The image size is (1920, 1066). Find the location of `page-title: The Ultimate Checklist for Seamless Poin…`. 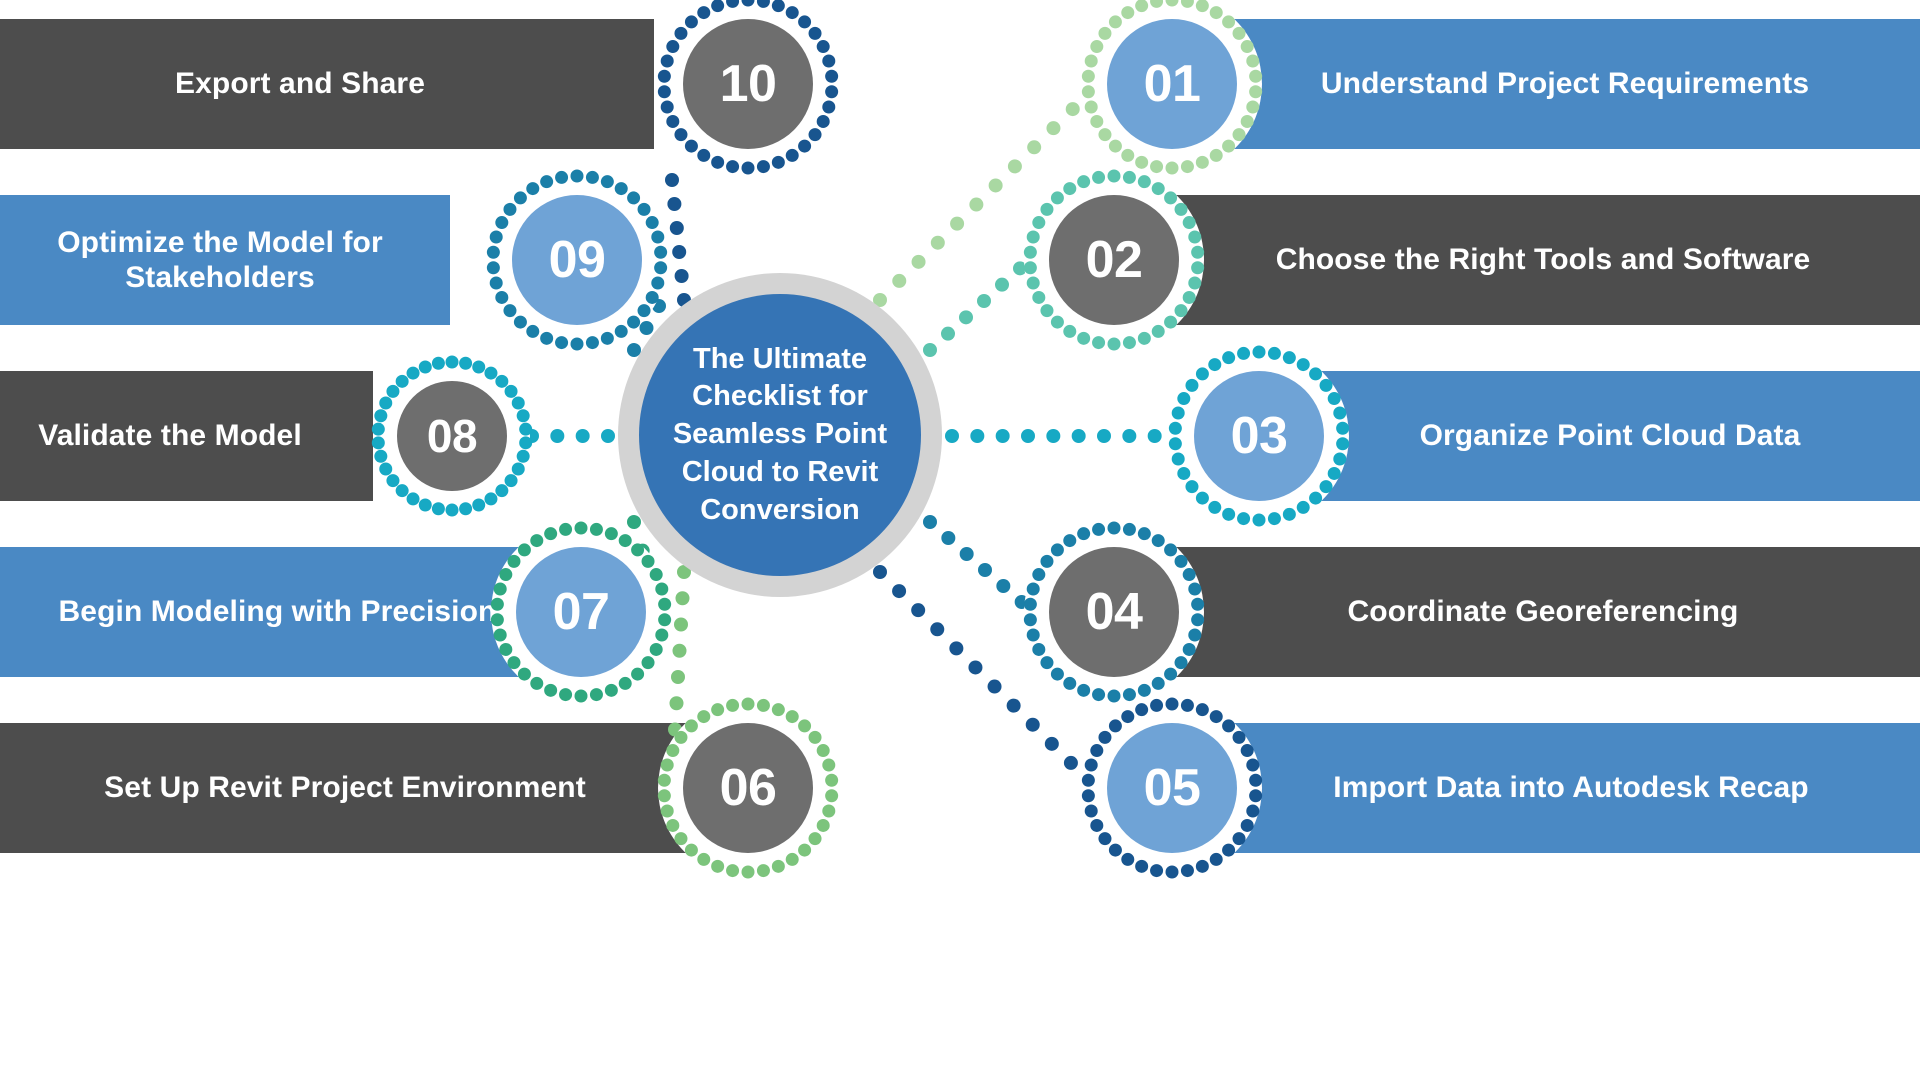

page-title: The Ultimate Checklist for Seamless Poin… is located at coordinates (780, 434).